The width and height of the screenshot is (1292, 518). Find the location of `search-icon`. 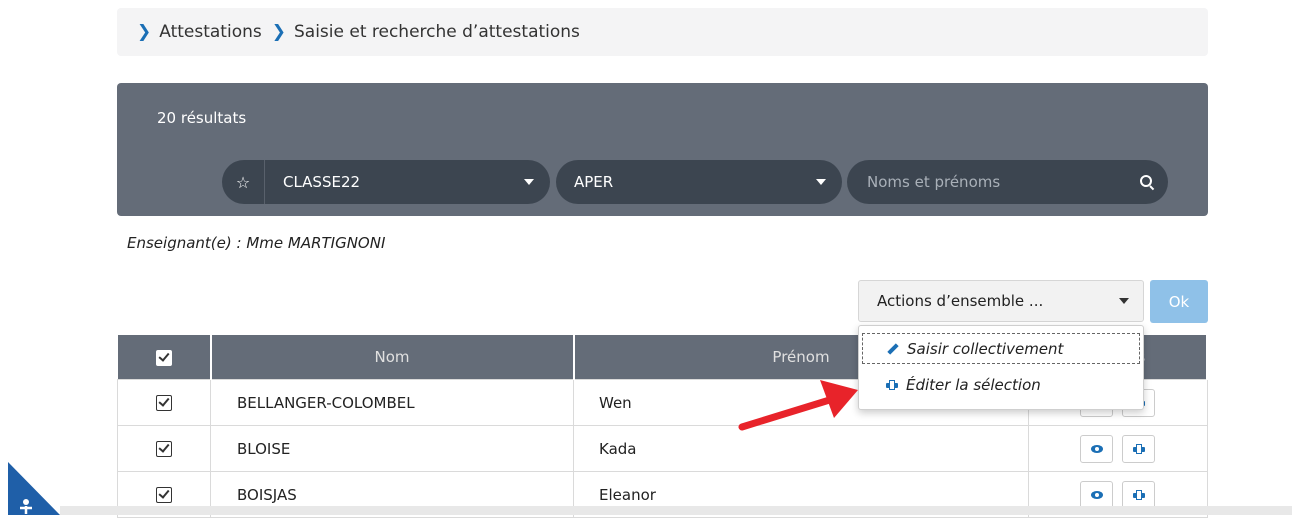

search-icon is located at coordinates (1147, 182).